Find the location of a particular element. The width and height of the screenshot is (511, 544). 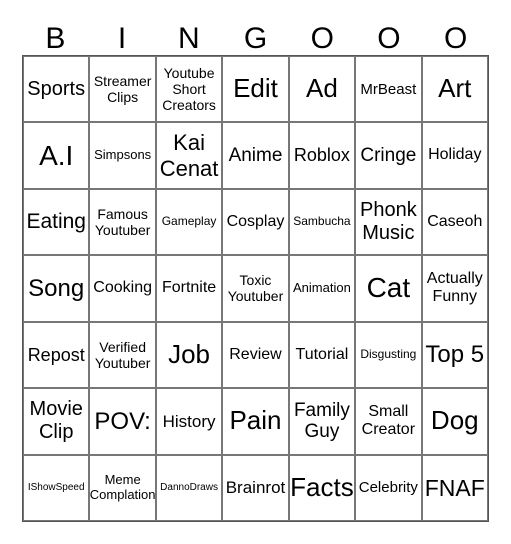

bingo-cell: Animation is located at coordinates (322, 288).